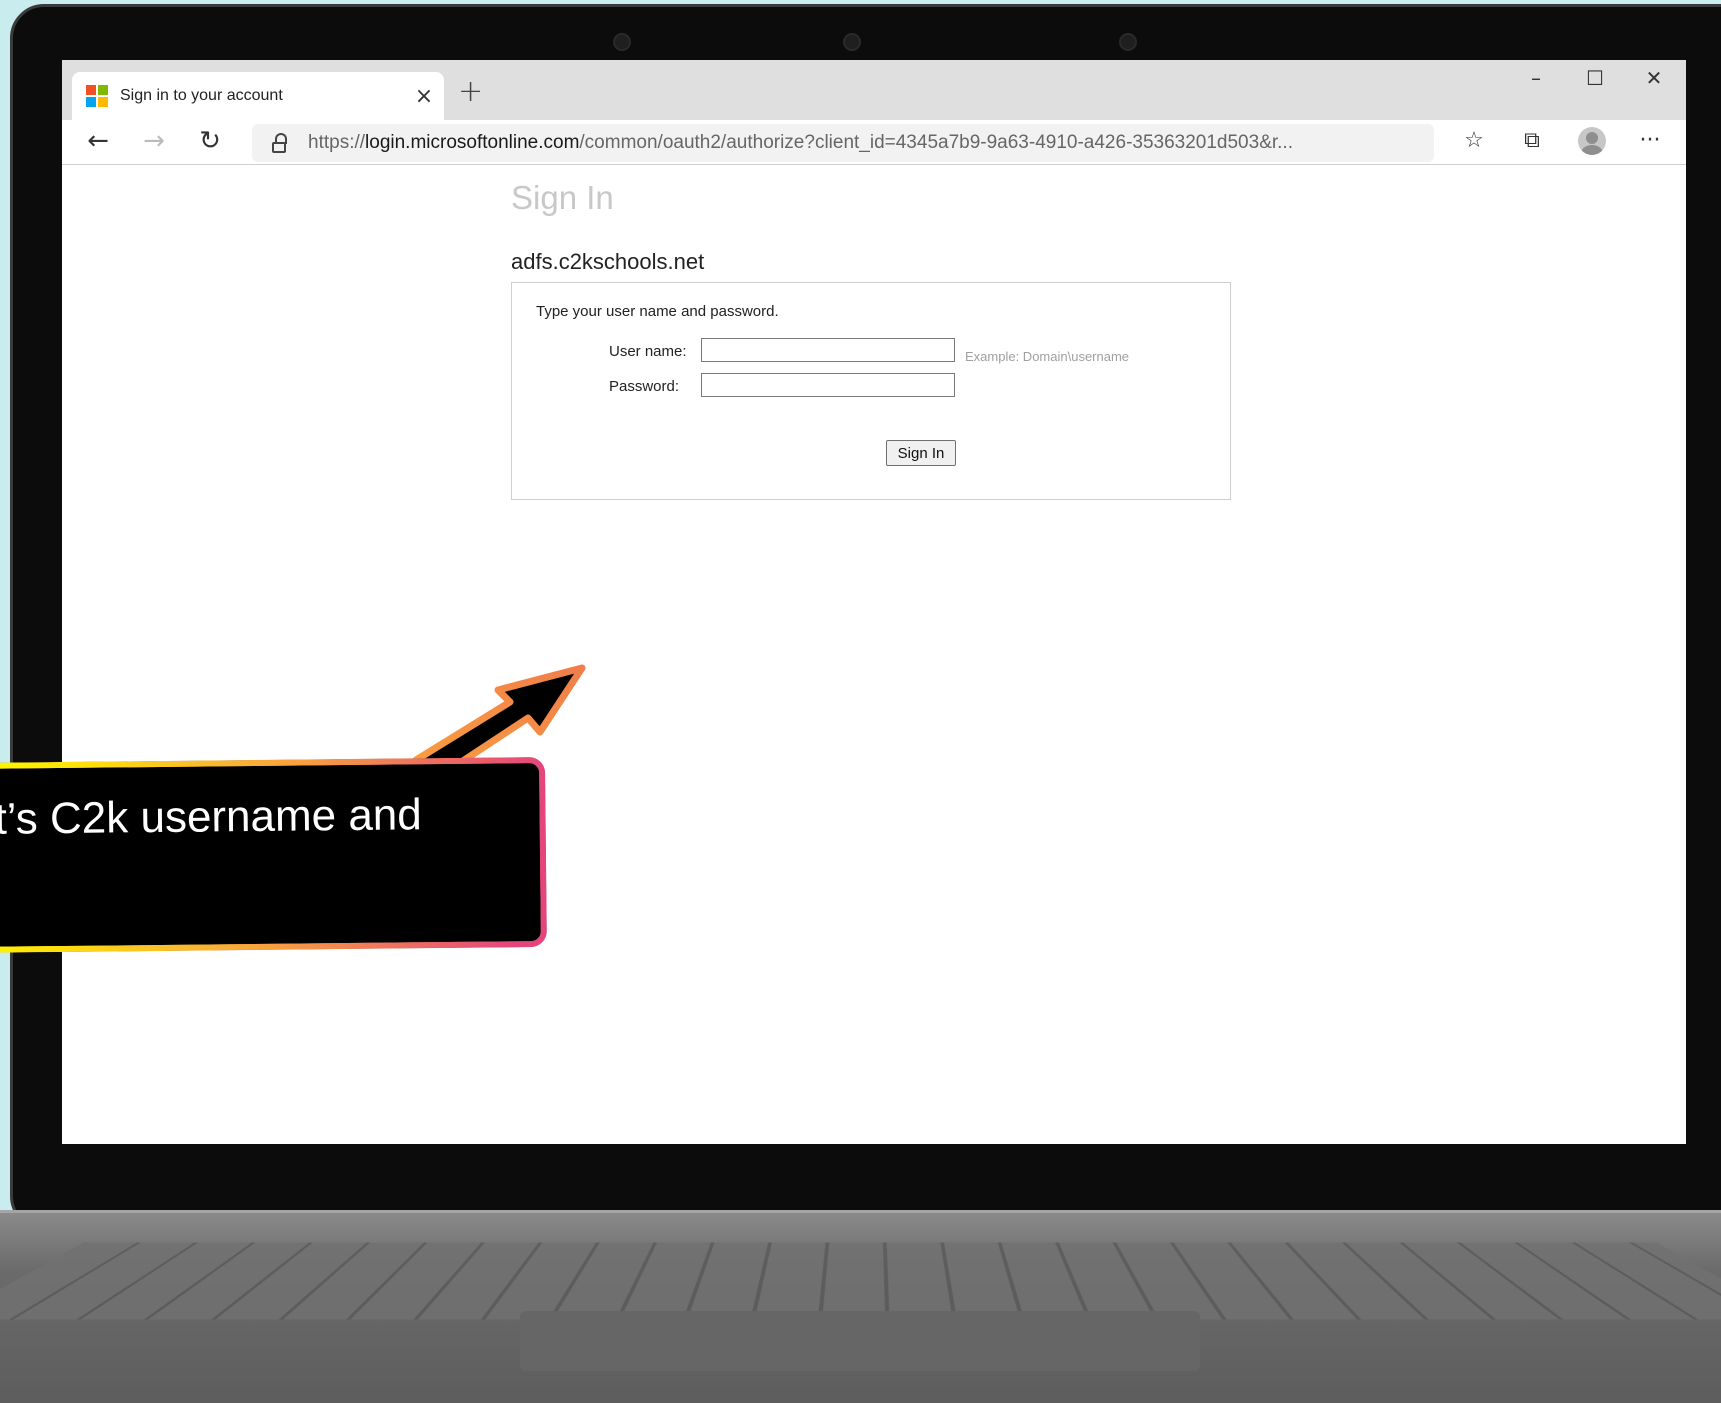 The image size is (1721, 1403). Describe the element at coordinates (562, 197) in the screenshot. I see `page-title: Sign In` at that location.